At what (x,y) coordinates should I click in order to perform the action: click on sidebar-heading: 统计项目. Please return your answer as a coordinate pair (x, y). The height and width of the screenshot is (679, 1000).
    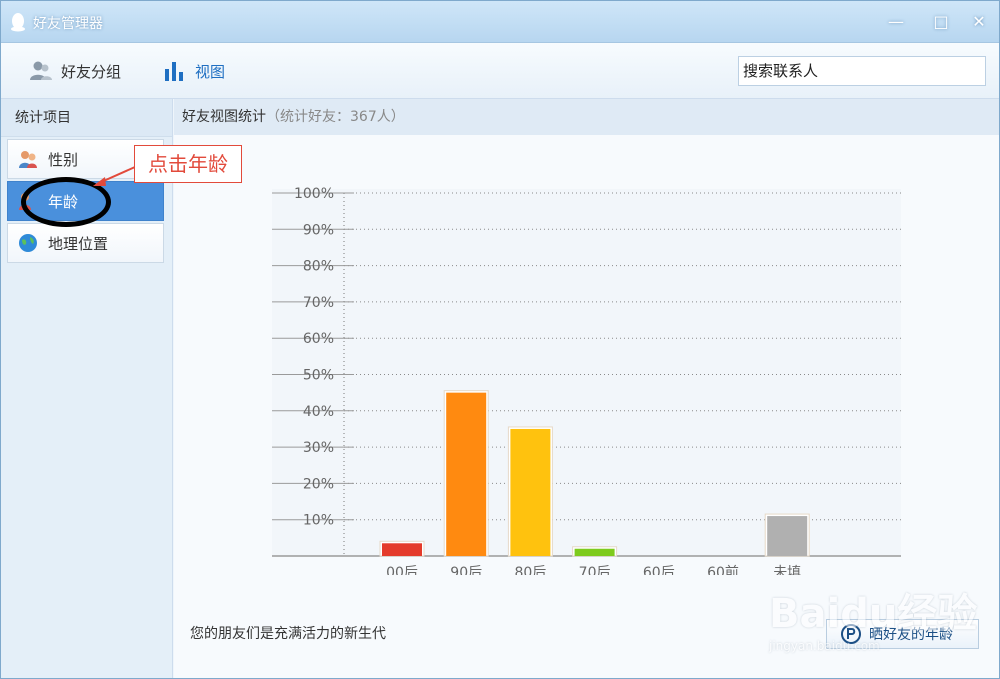
    Looking at the image, I should click on (86, 118).